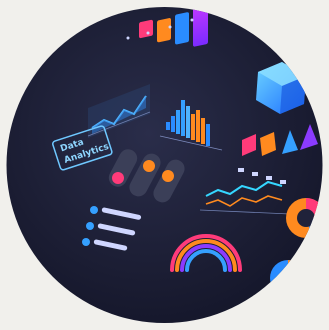 The width and height of the screenshot is (329, 330). What do you see at coordinates (304, 218) in the screenshot?
I see `donut-chart` at bounding box center [304, 218].